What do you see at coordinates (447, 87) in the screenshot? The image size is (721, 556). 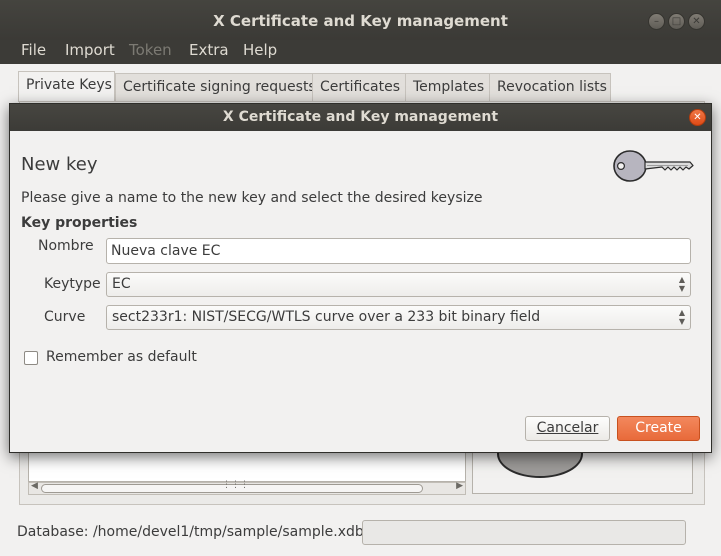 I see `tab-templates: Templates` at bounding box center [447, 87].